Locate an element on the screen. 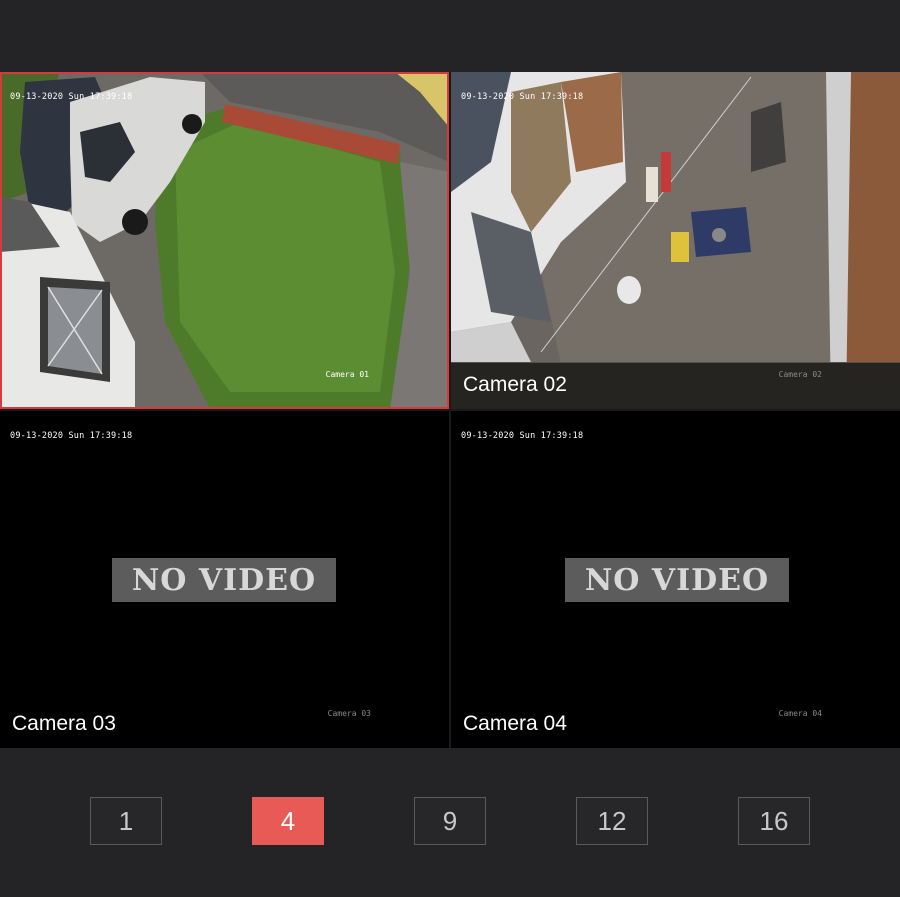 This screenshot has width=900, height=897. camera-04-osd-name: Camera 04 is located at coordinates (800, 713).